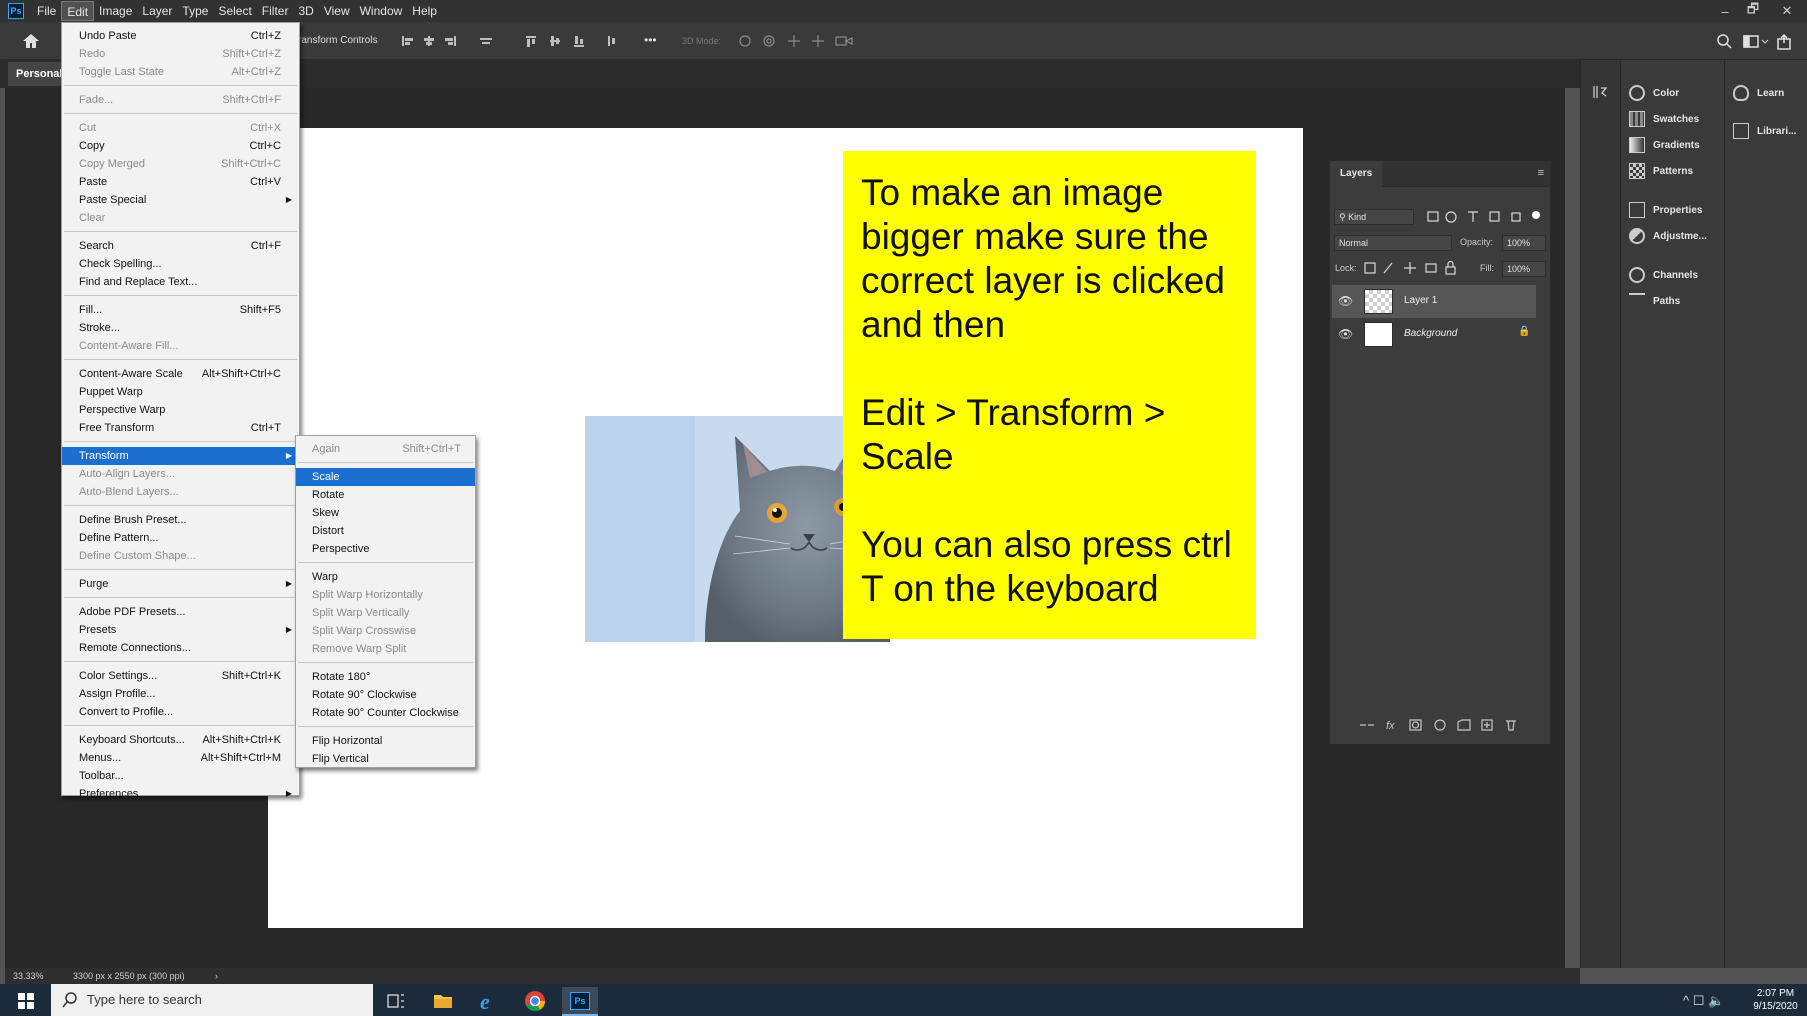  I want to click on menu-file: File, so click(46, 11).